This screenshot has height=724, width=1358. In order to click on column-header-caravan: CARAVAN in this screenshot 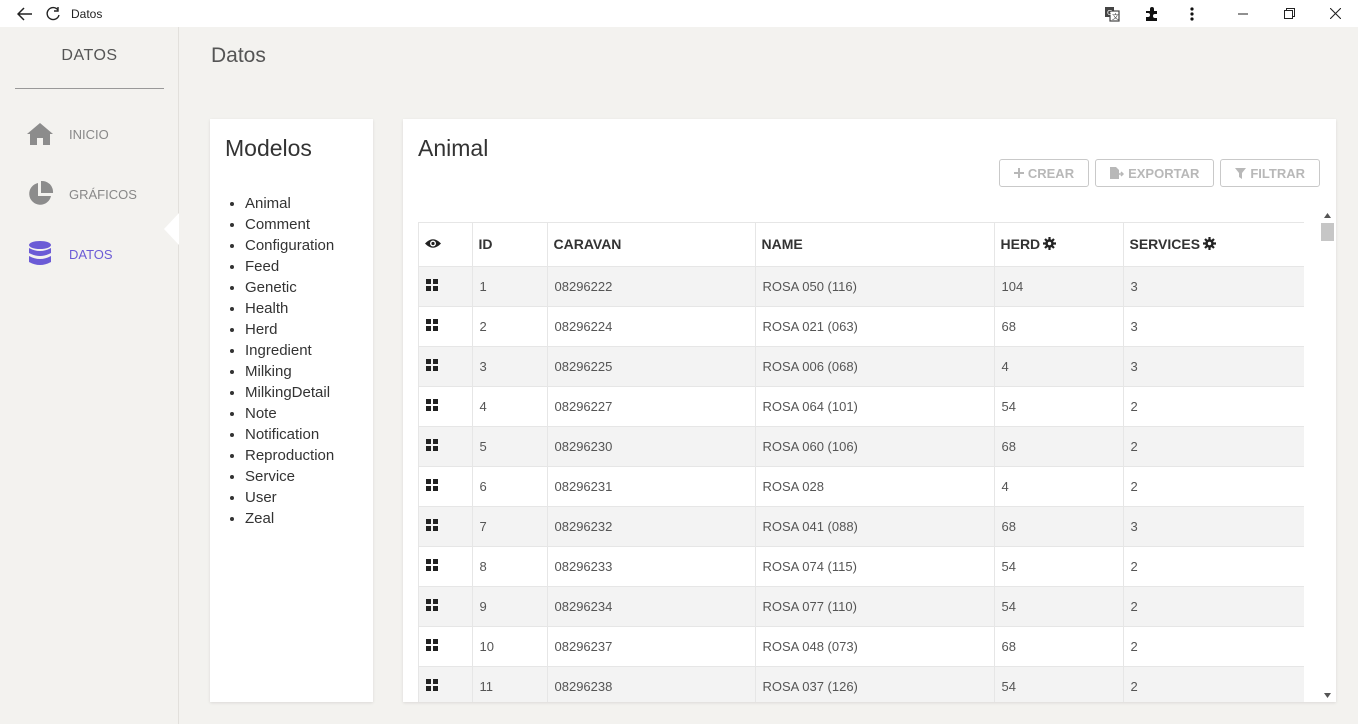, I will do `click(651, 245)`.